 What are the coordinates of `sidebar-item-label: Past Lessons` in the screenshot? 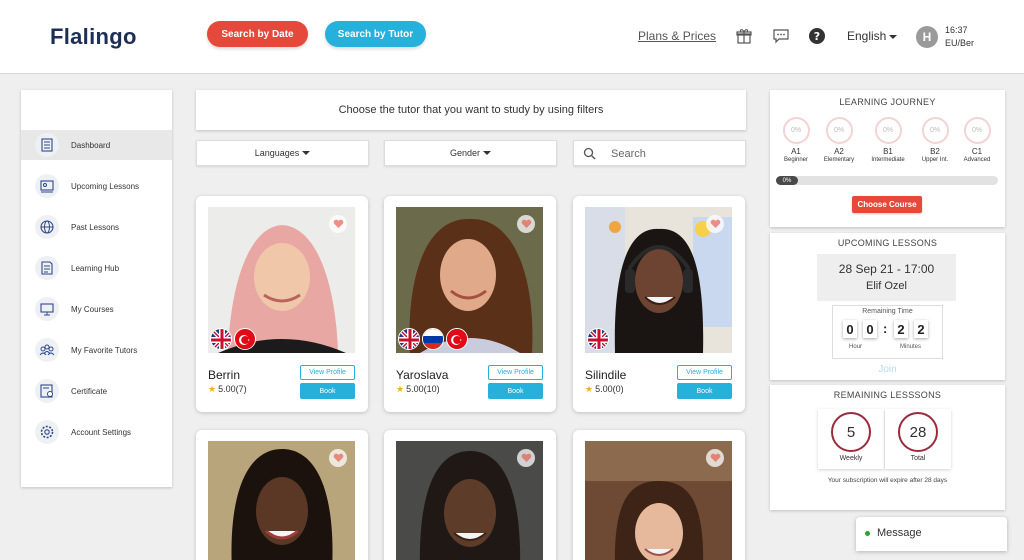 It's located at (95, 227).